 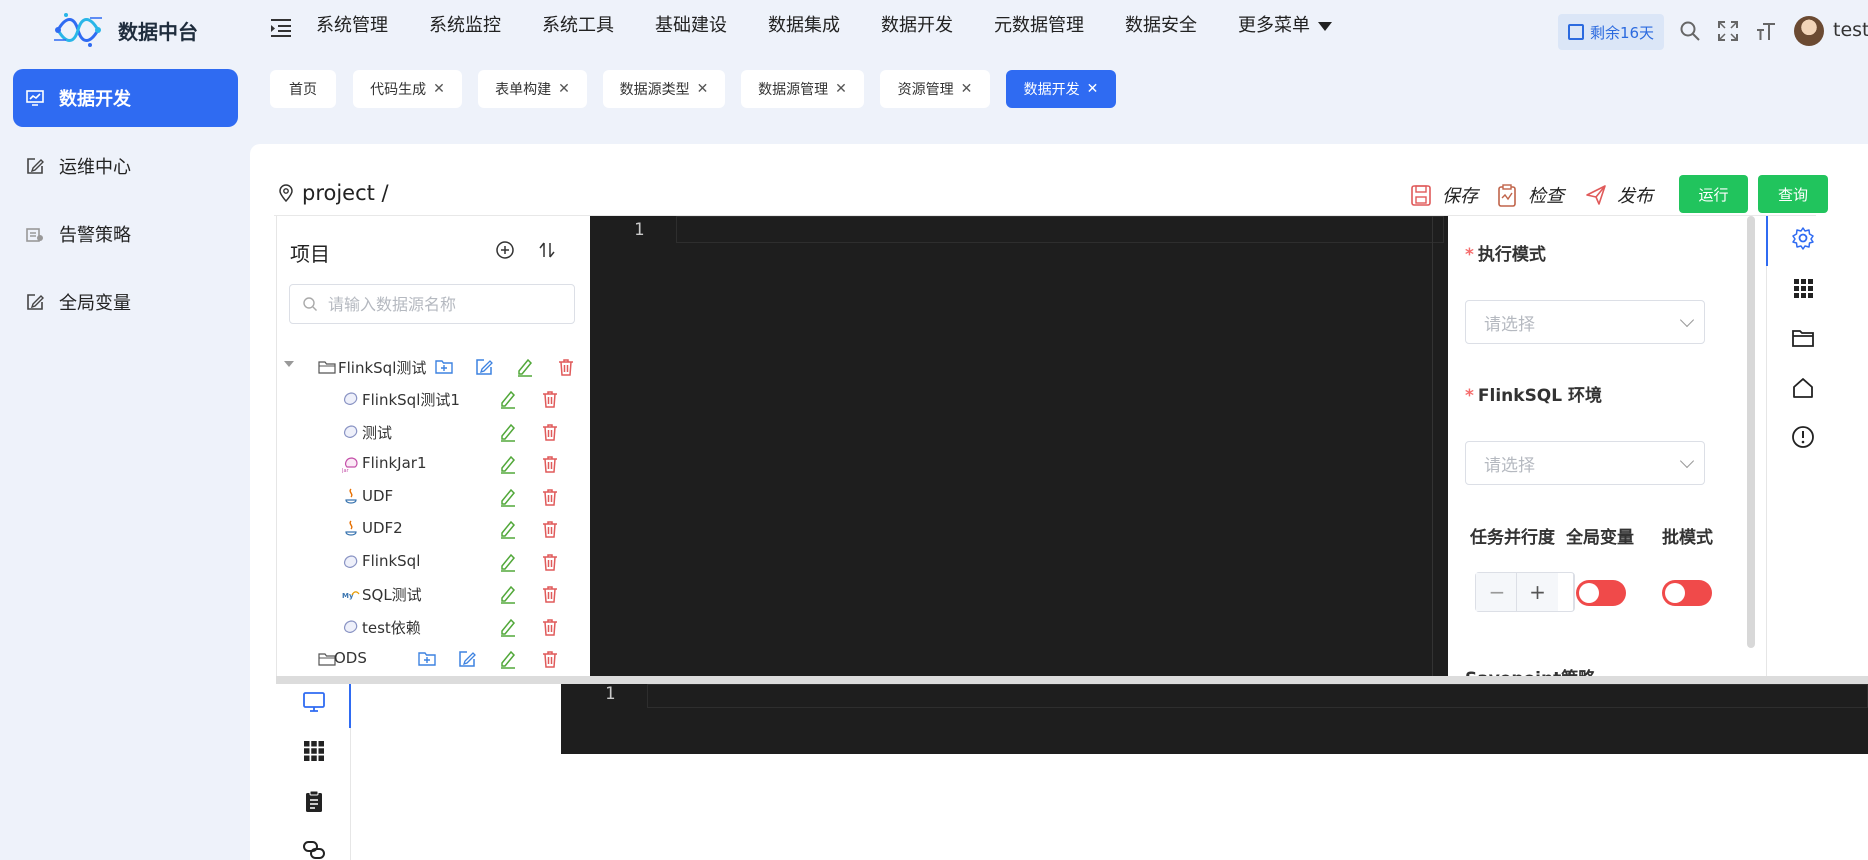 What do you see at coordinates (547, 250) in the screenshot?
I see `sort-icon` at bounding box center [547, 250].